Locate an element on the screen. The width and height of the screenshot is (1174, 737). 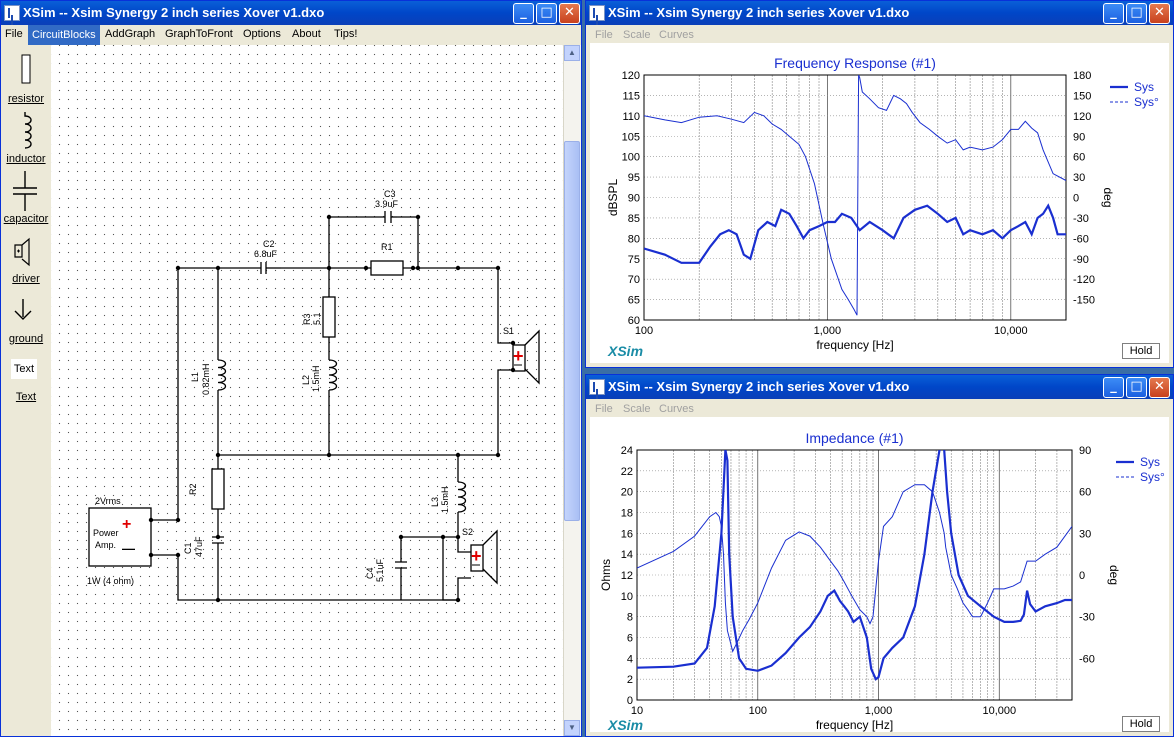
palette-capacitor: capacitor is located at coordinates (26, 199).